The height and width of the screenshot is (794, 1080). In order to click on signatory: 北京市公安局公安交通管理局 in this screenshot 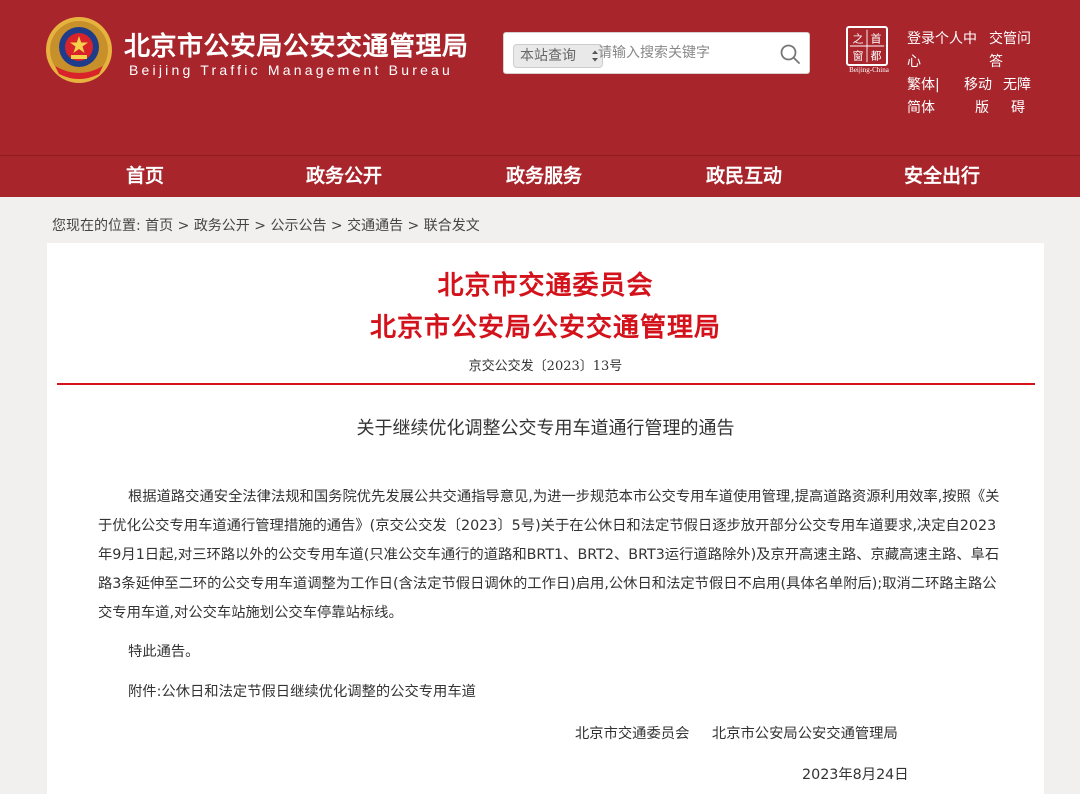, I will do `click(804, 734)`.